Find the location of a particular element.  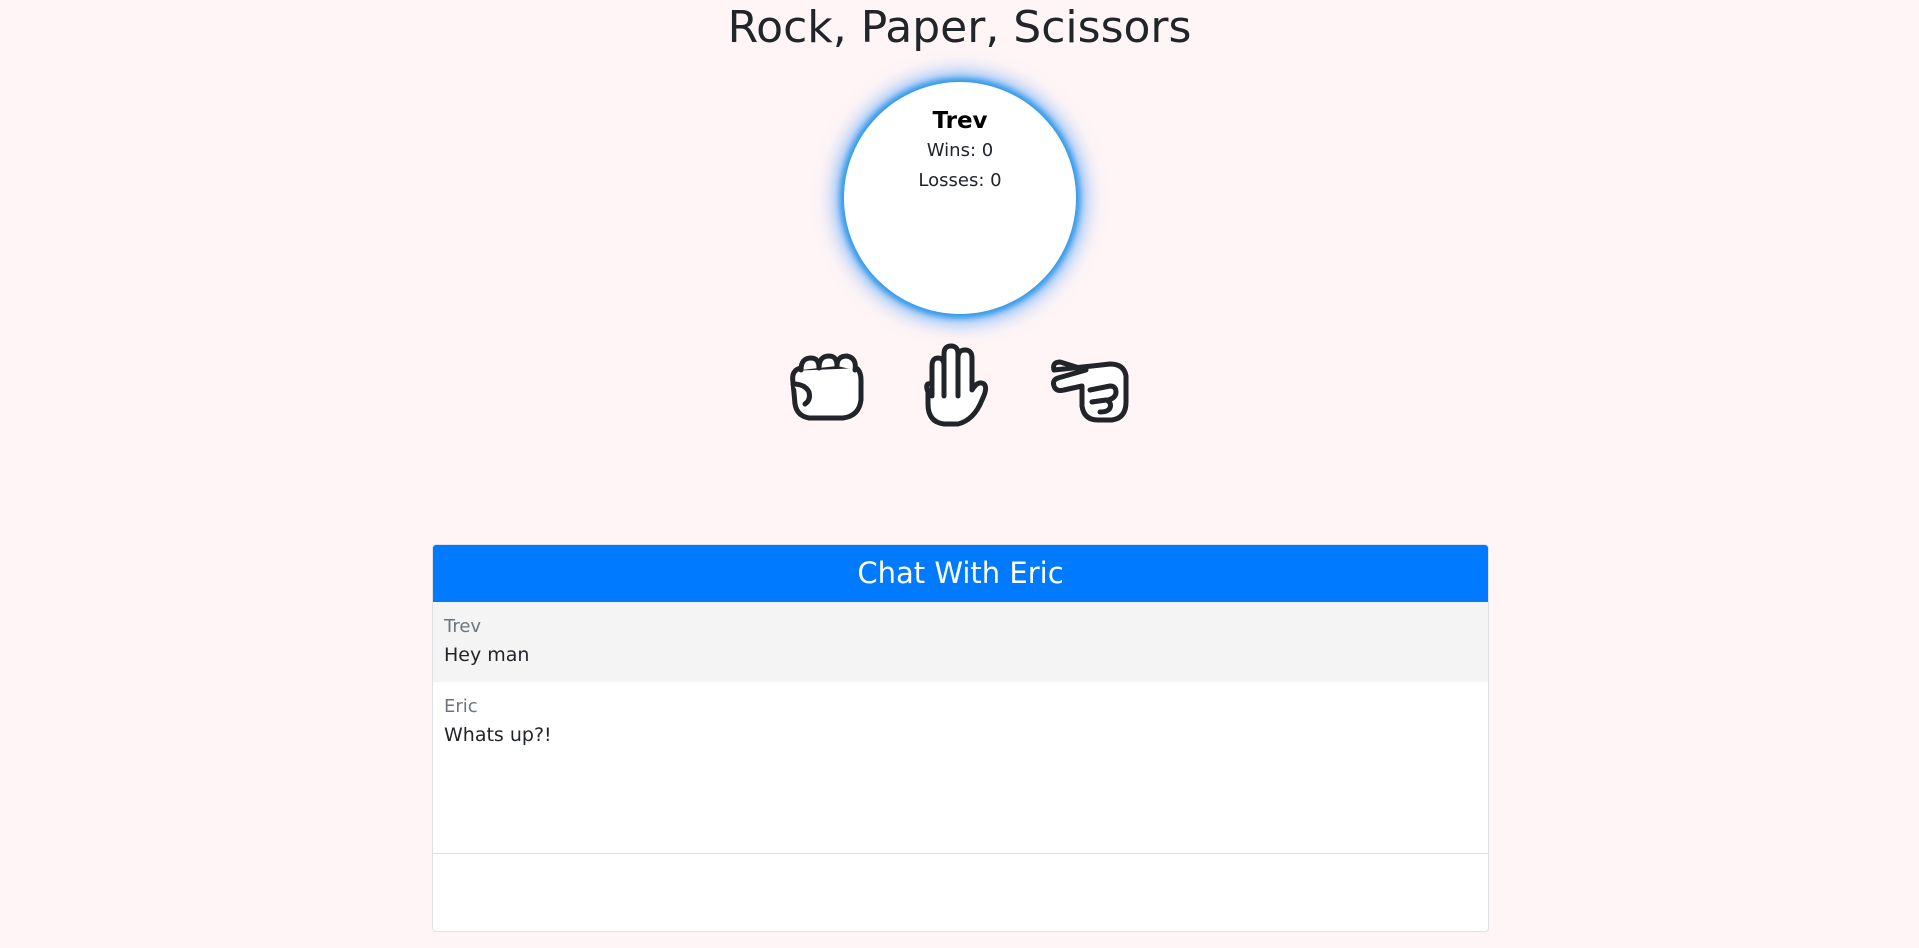

chat-message: Eric Whats up?! is located at coordinates (960, 722).